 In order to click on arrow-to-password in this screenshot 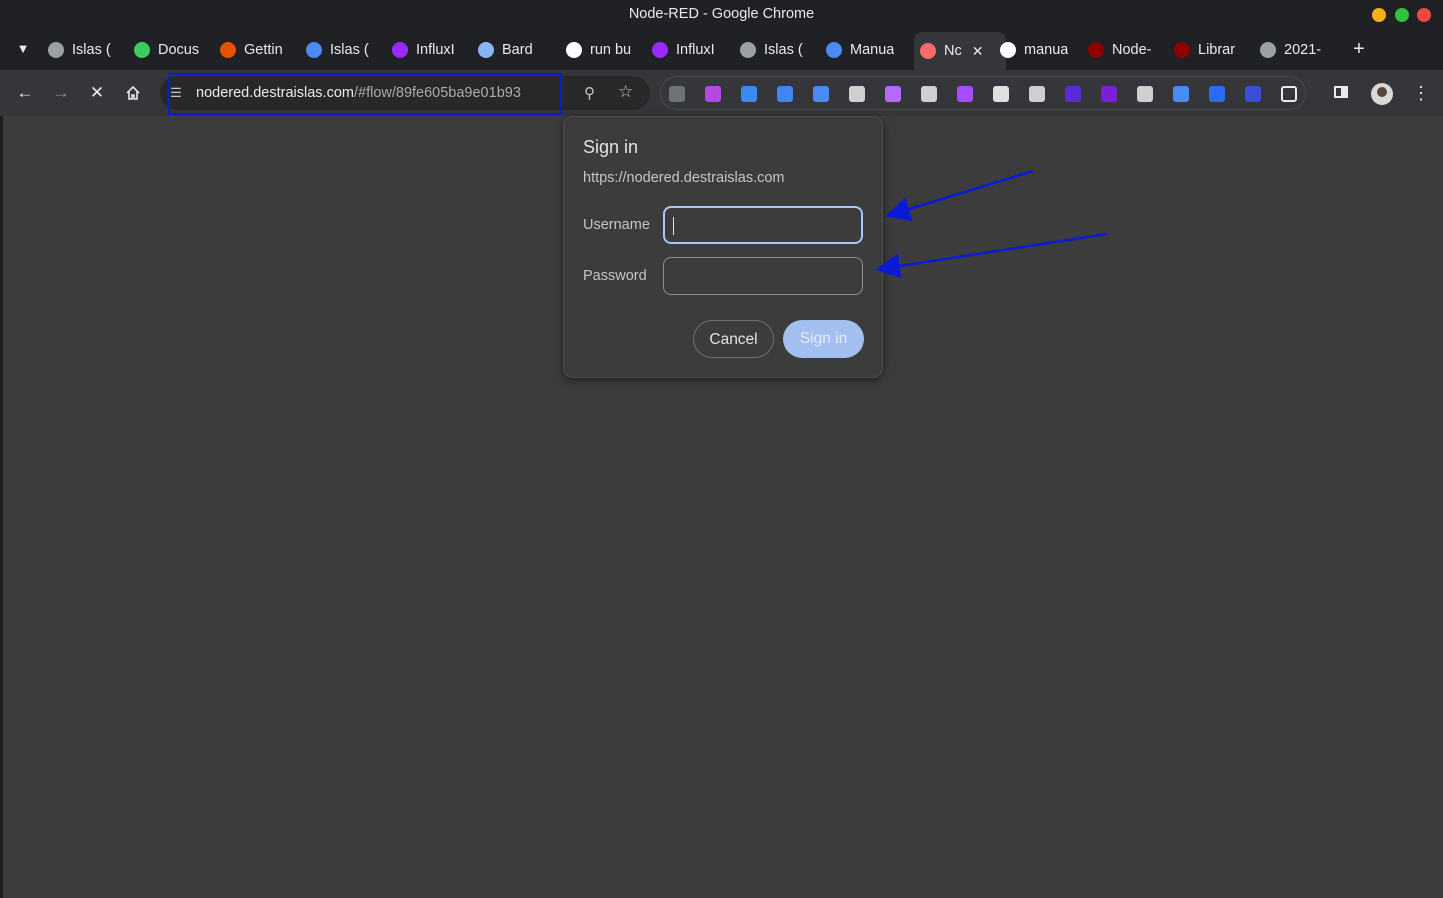, I will do `click(991, 255)`.